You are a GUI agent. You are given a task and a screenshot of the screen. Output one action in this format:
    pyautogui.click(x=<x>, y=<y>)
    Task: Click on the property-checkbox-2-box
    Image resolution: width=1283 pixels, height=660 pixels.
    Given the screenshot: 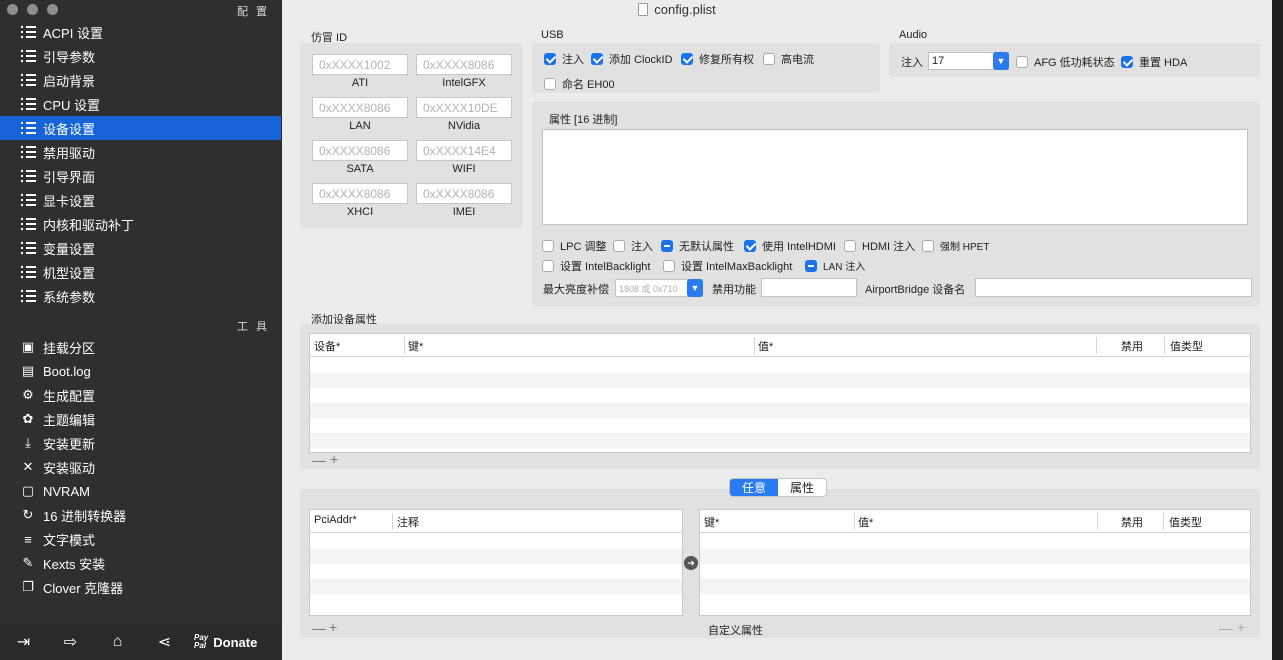 What is the action you would take?
    pyautogui.click(x=667, y=246)
    